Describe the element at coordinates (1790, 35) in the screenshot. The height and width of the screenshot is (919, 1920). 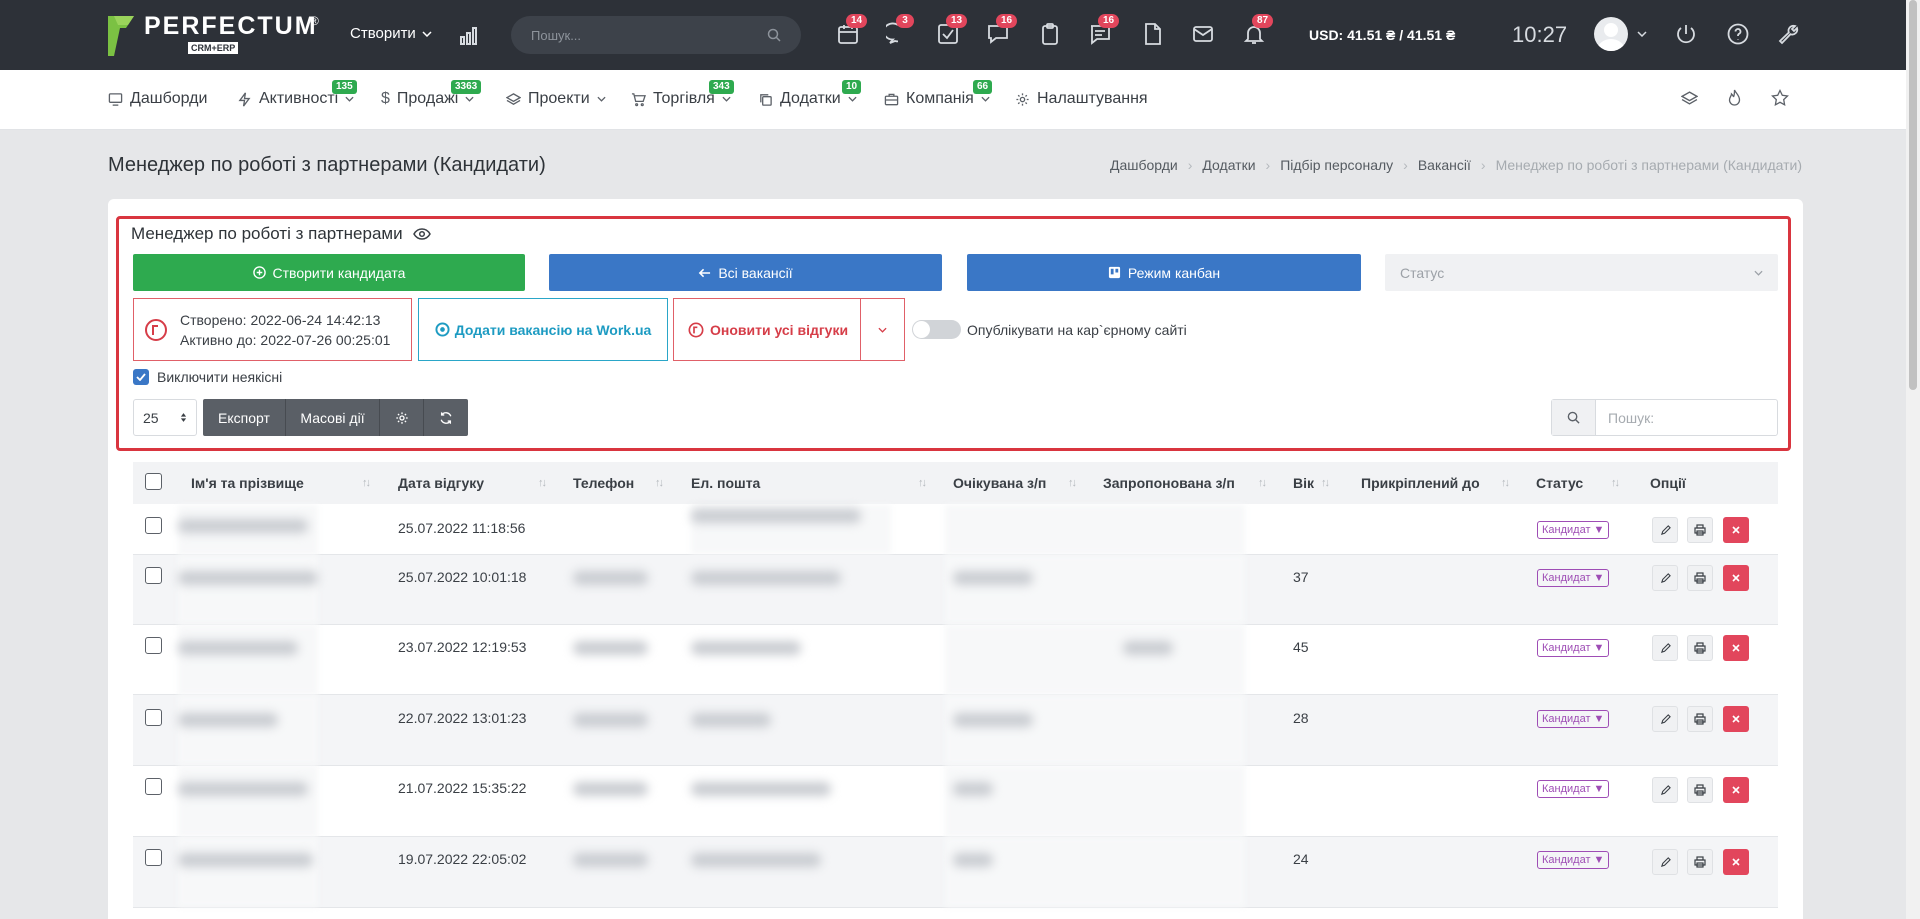
I see `wrench-icon` at that location.